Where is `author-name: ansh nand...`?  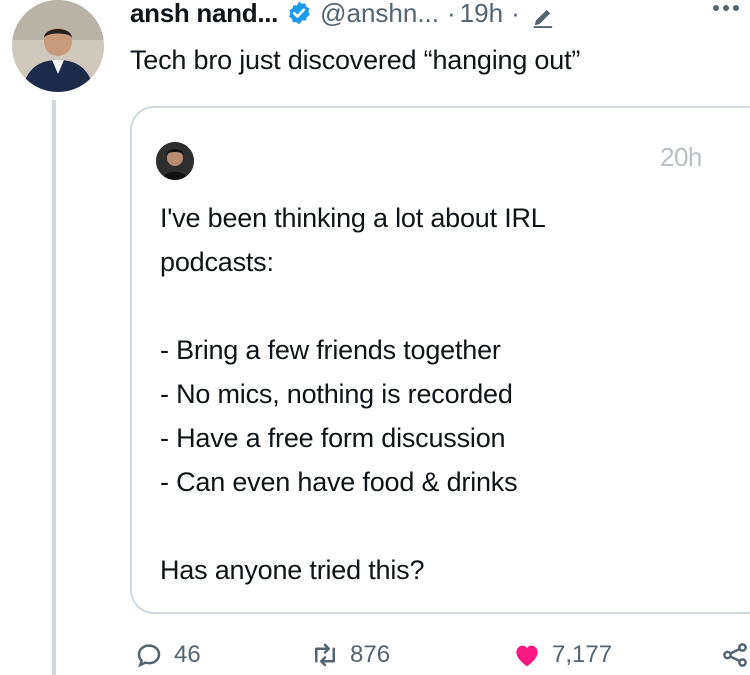 author-name: ansh nand... is located at coordinates (204, 15).